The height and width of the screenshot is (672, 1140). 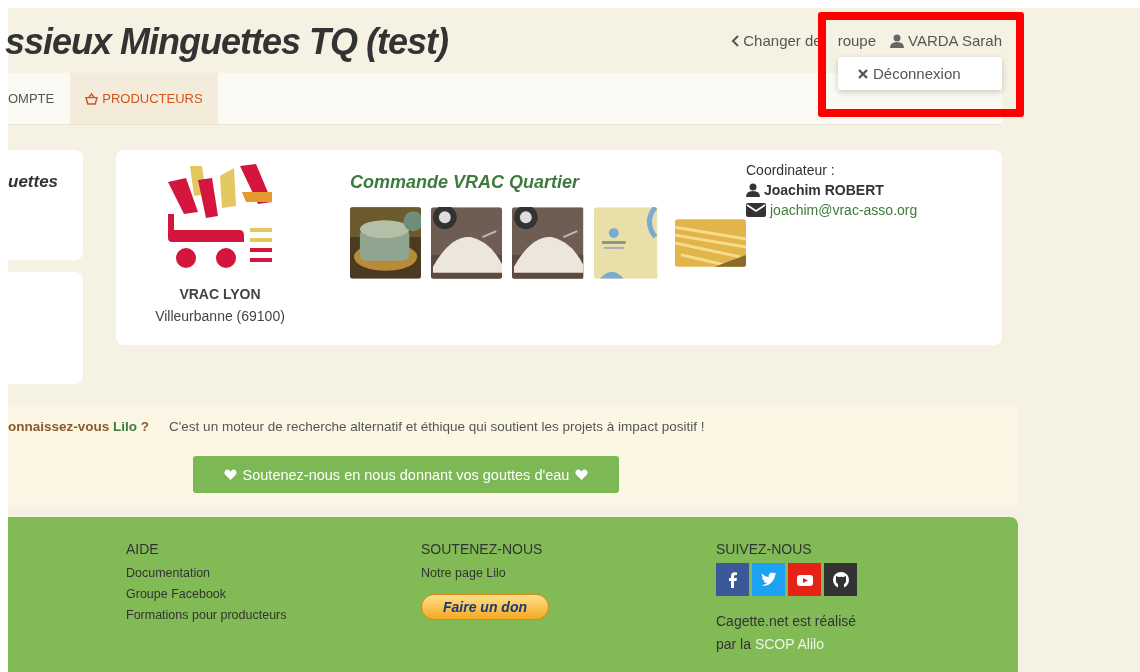 I want to click on coordinator-name: Joachim ROBERT, so click(x=824, y=190).